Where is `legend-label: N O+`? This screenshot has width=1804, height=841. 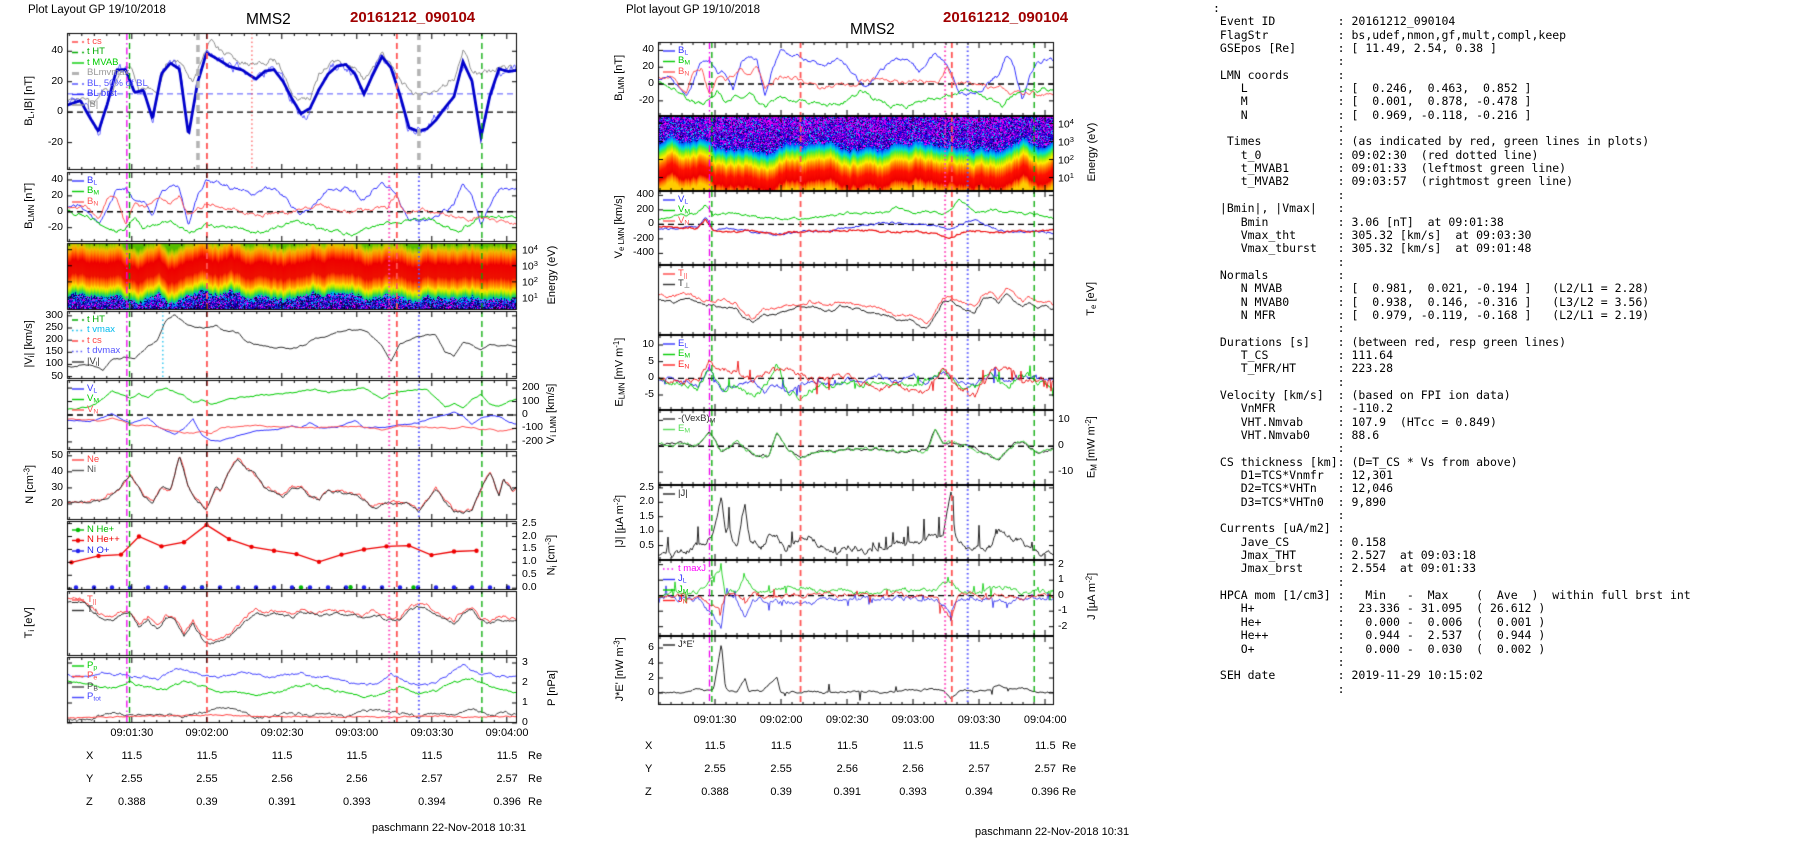
legend-label: N O+ is located at coordinates (98, 550).